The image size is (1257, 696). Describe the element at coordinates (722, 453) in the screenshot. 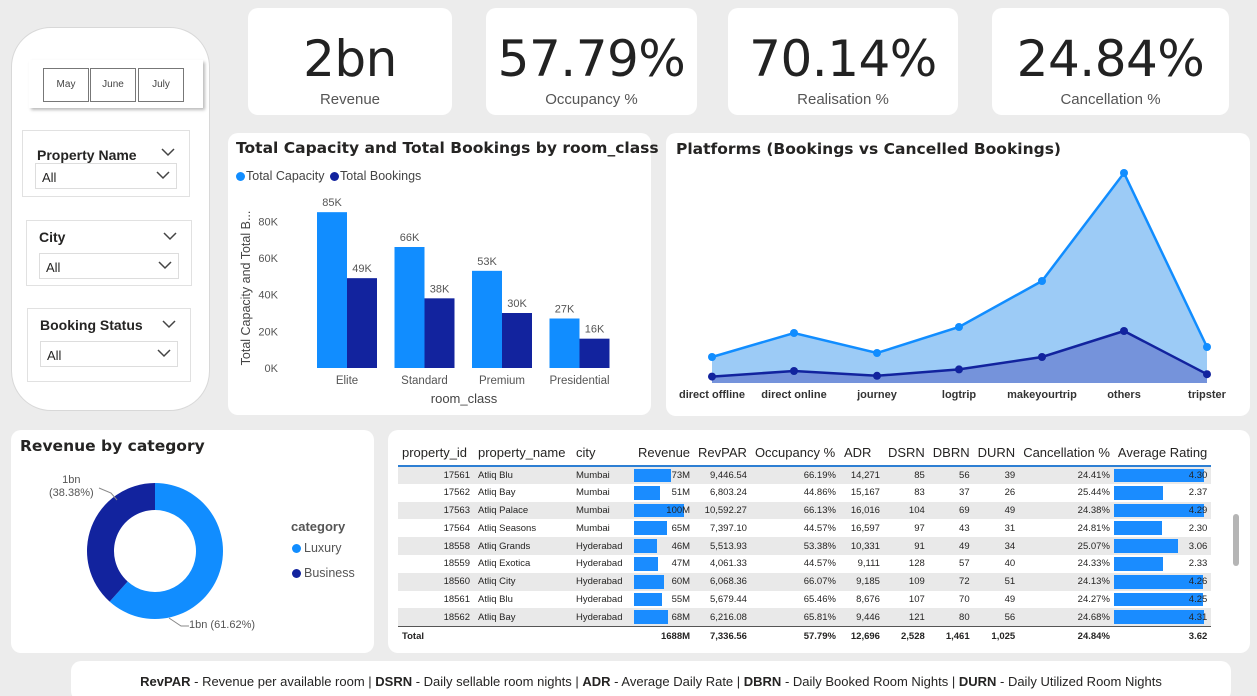

I see `column-header: RevPAR` at that location.